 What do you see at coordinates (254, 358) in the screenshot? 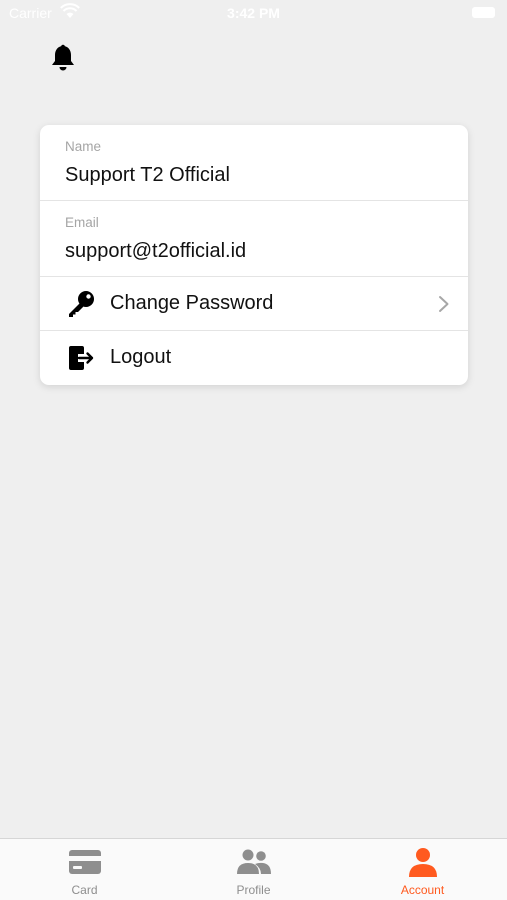
I see `logout-button: Logout` at bounding box center [254, 358].